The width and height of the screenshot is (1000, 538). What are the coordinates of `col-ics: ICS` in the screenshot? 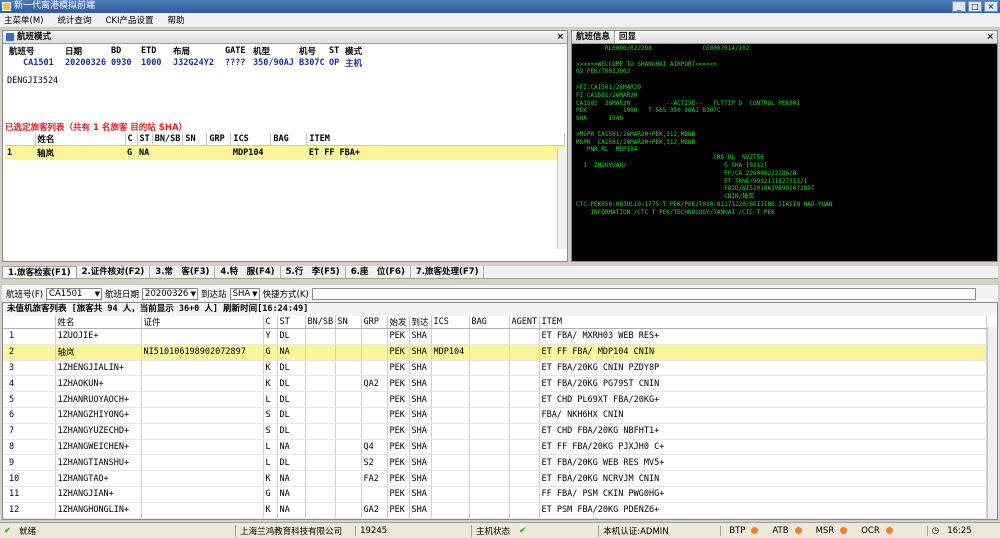 It's located at (450, 322).